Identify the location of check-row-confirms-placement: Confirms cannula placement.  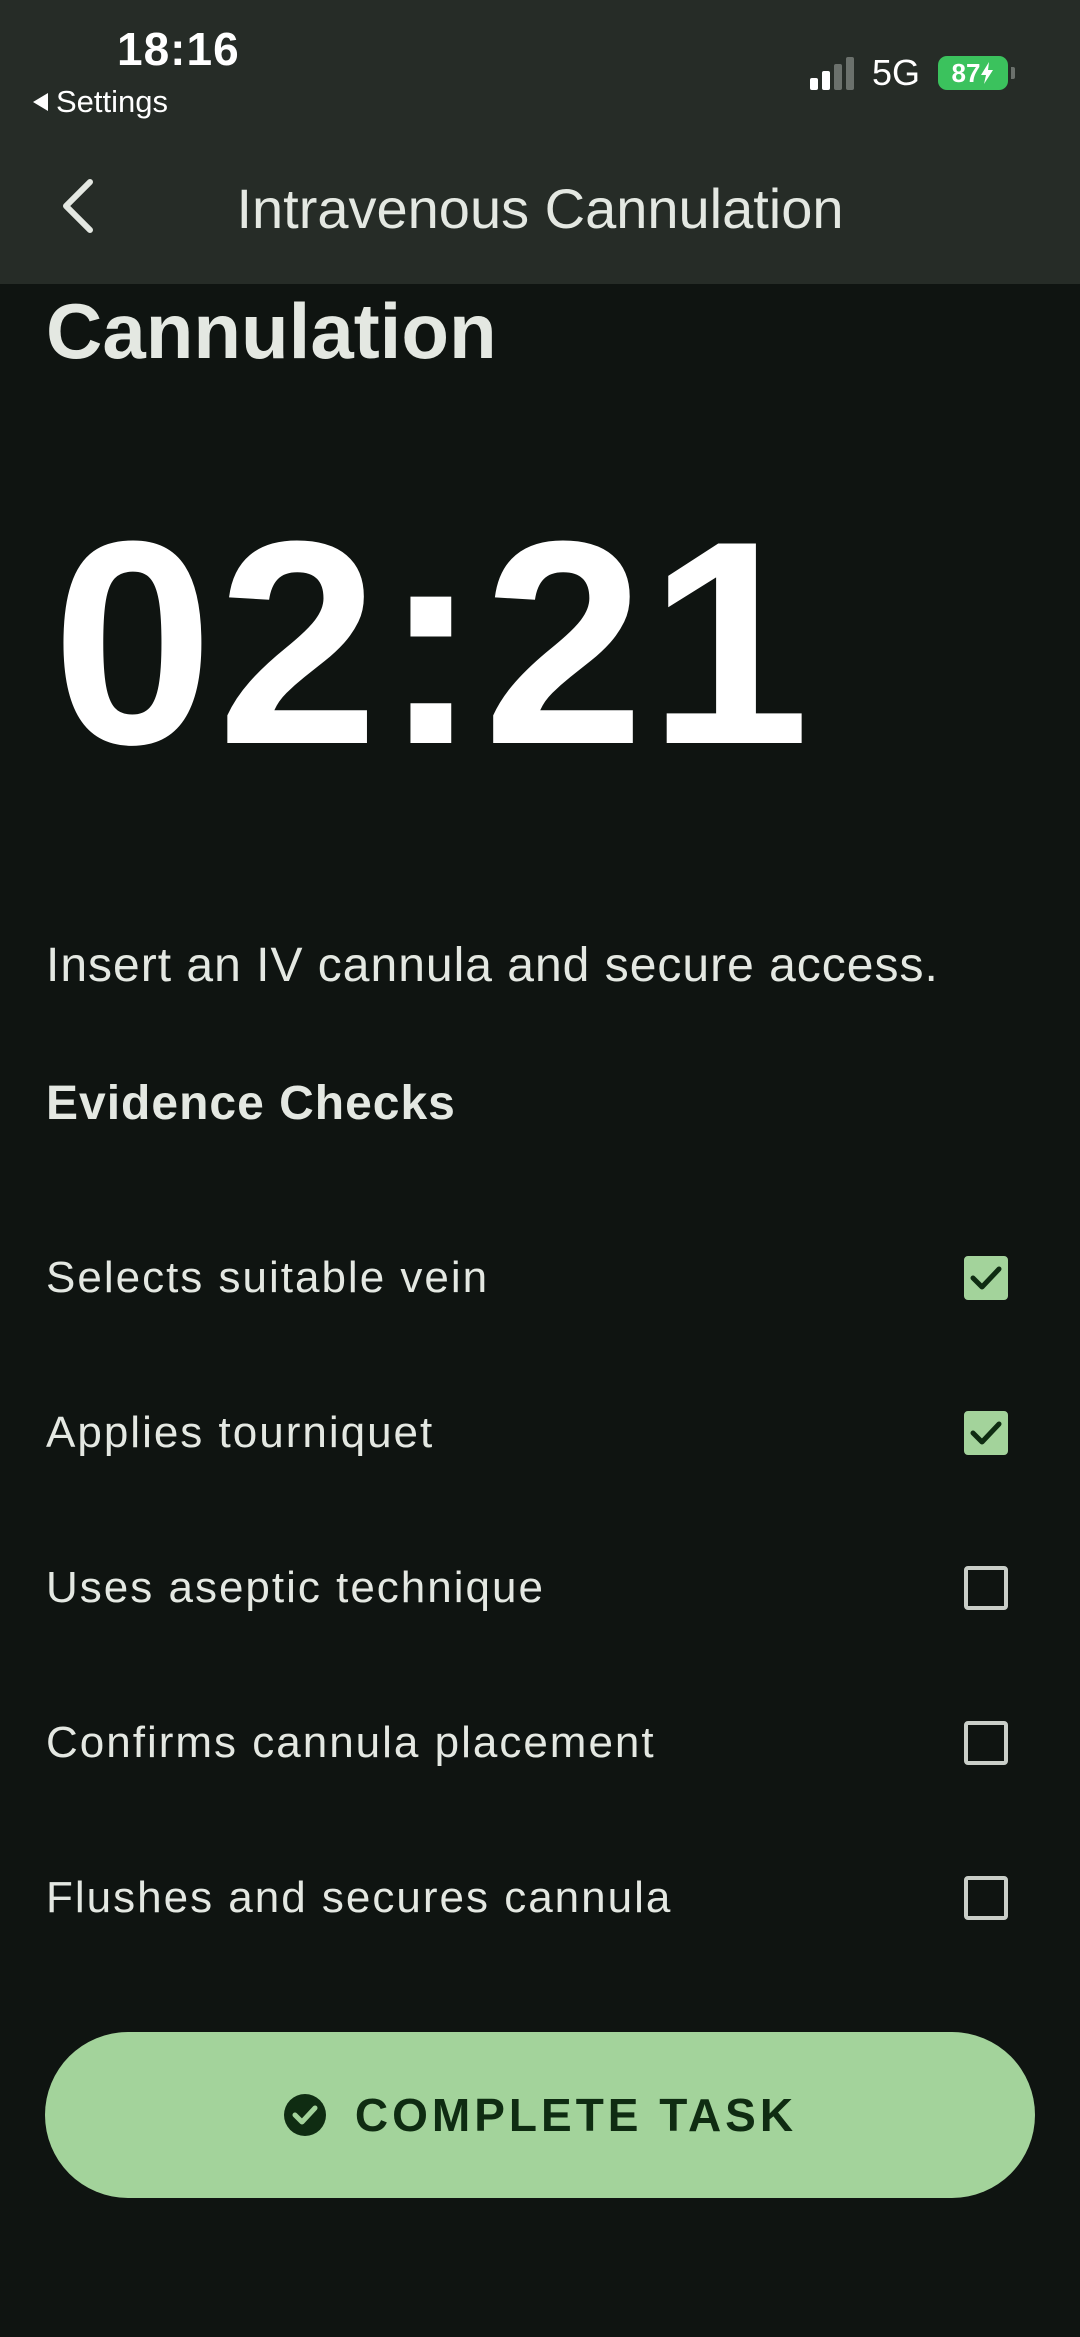
(527, 1742).